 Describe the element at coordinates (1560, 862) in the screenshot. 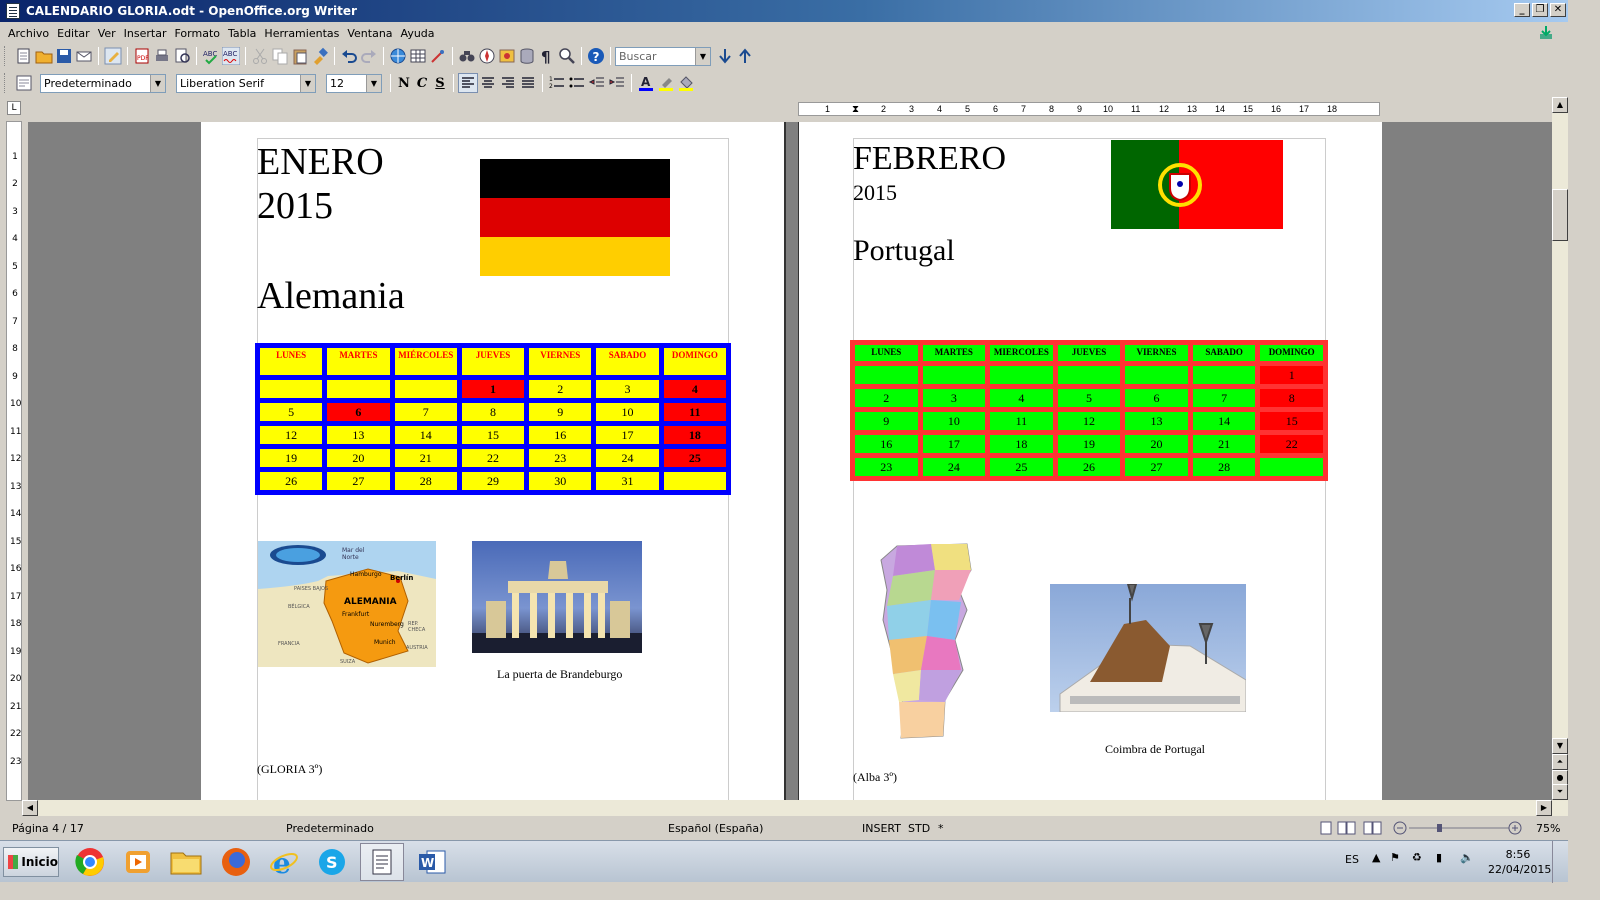

I see `show-desktop-button` at that location.